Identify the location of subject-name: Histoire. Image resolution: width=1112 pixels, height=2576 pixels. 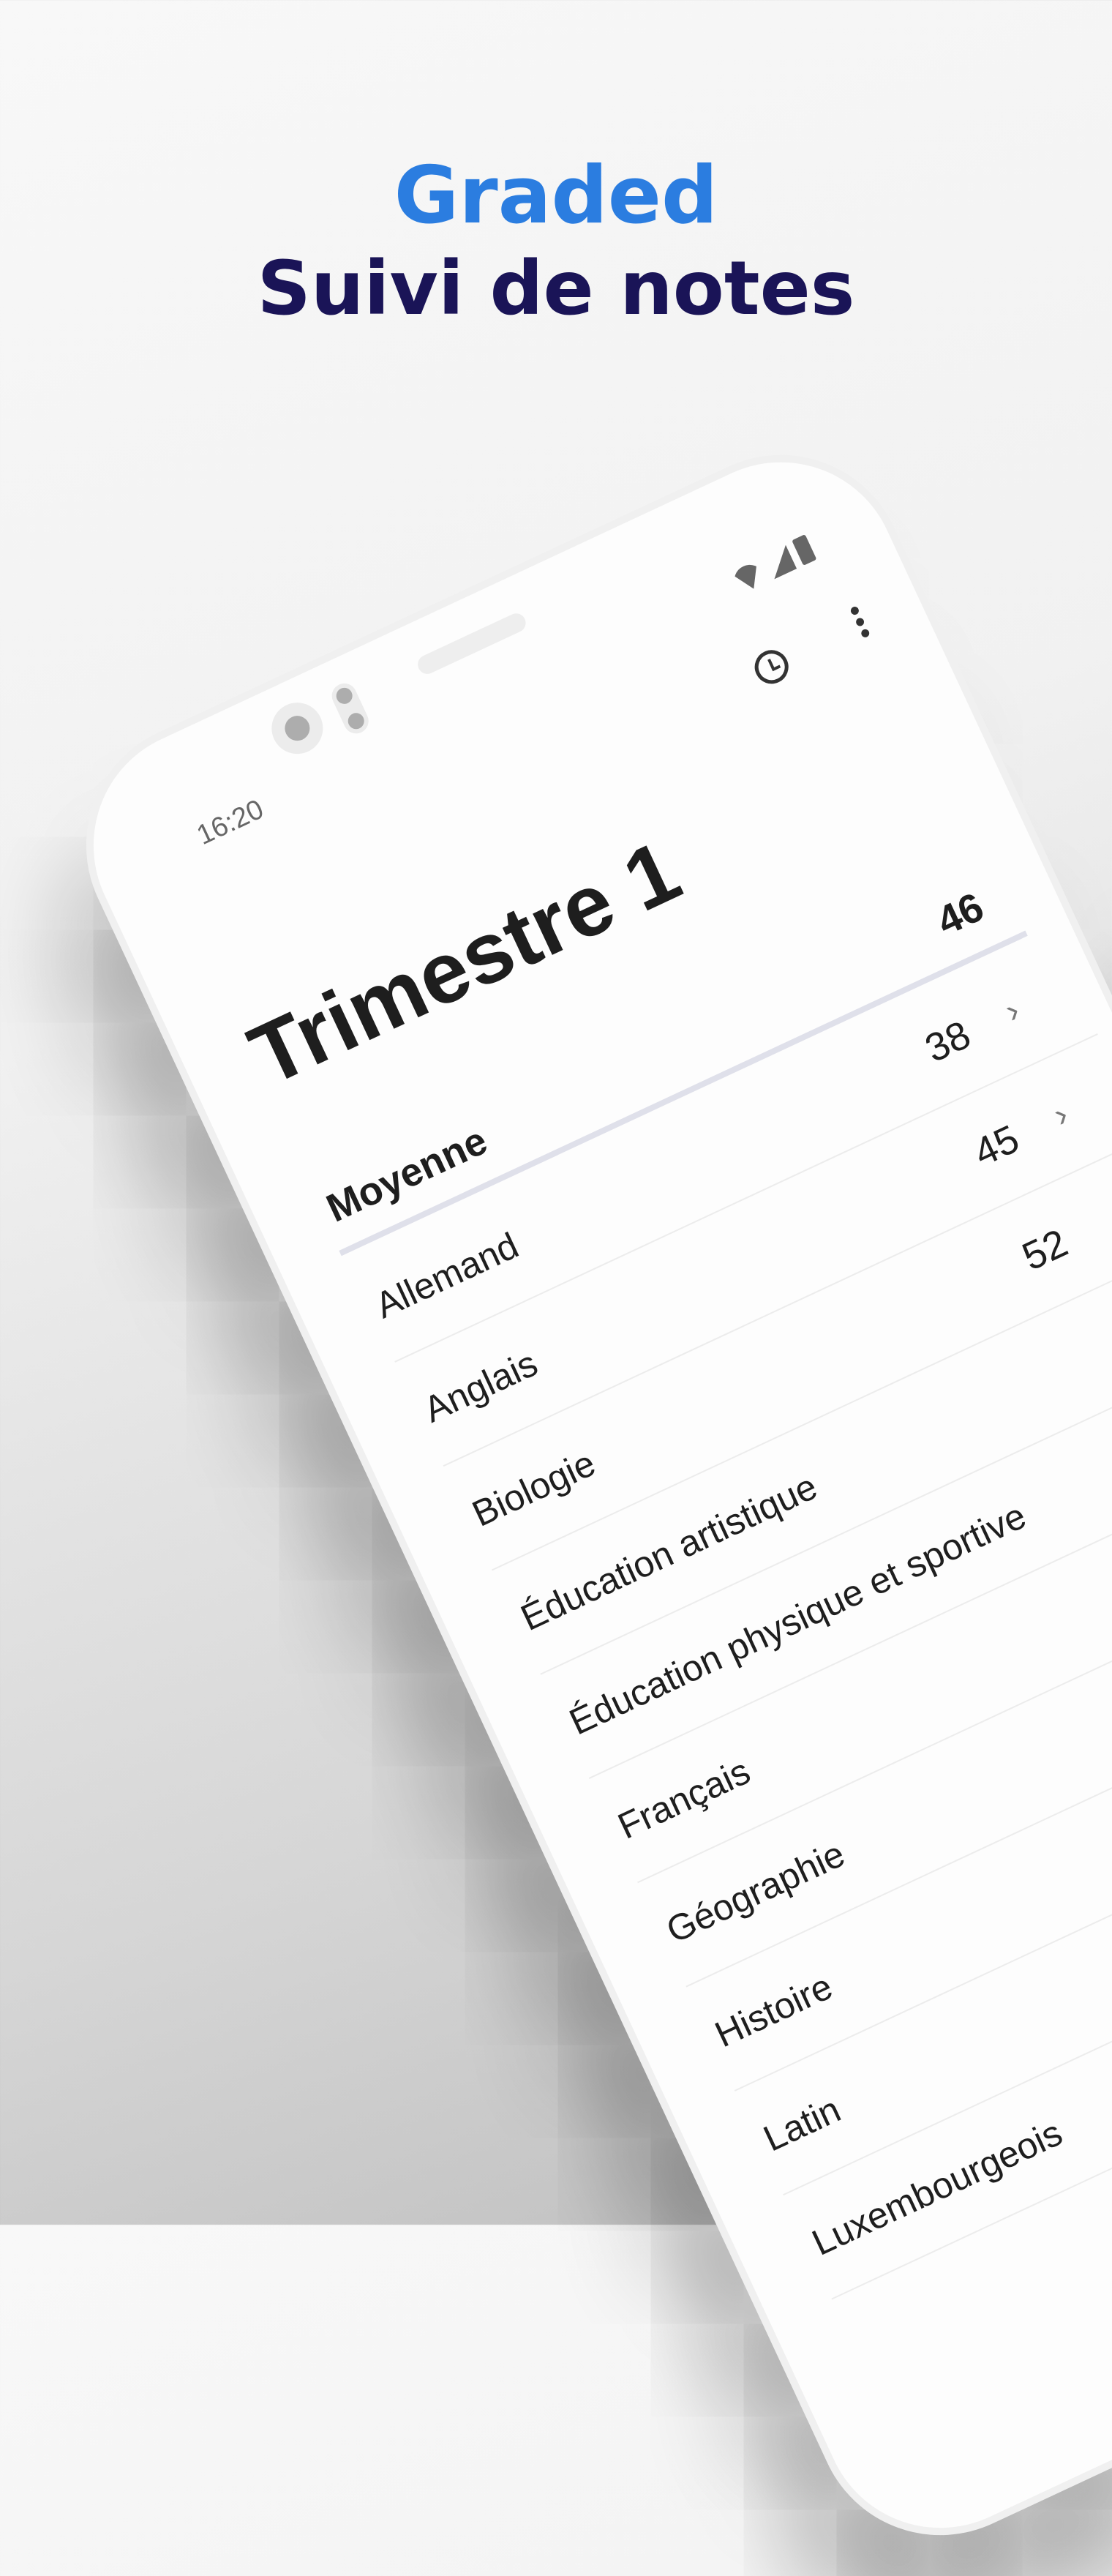
(774, 2010).